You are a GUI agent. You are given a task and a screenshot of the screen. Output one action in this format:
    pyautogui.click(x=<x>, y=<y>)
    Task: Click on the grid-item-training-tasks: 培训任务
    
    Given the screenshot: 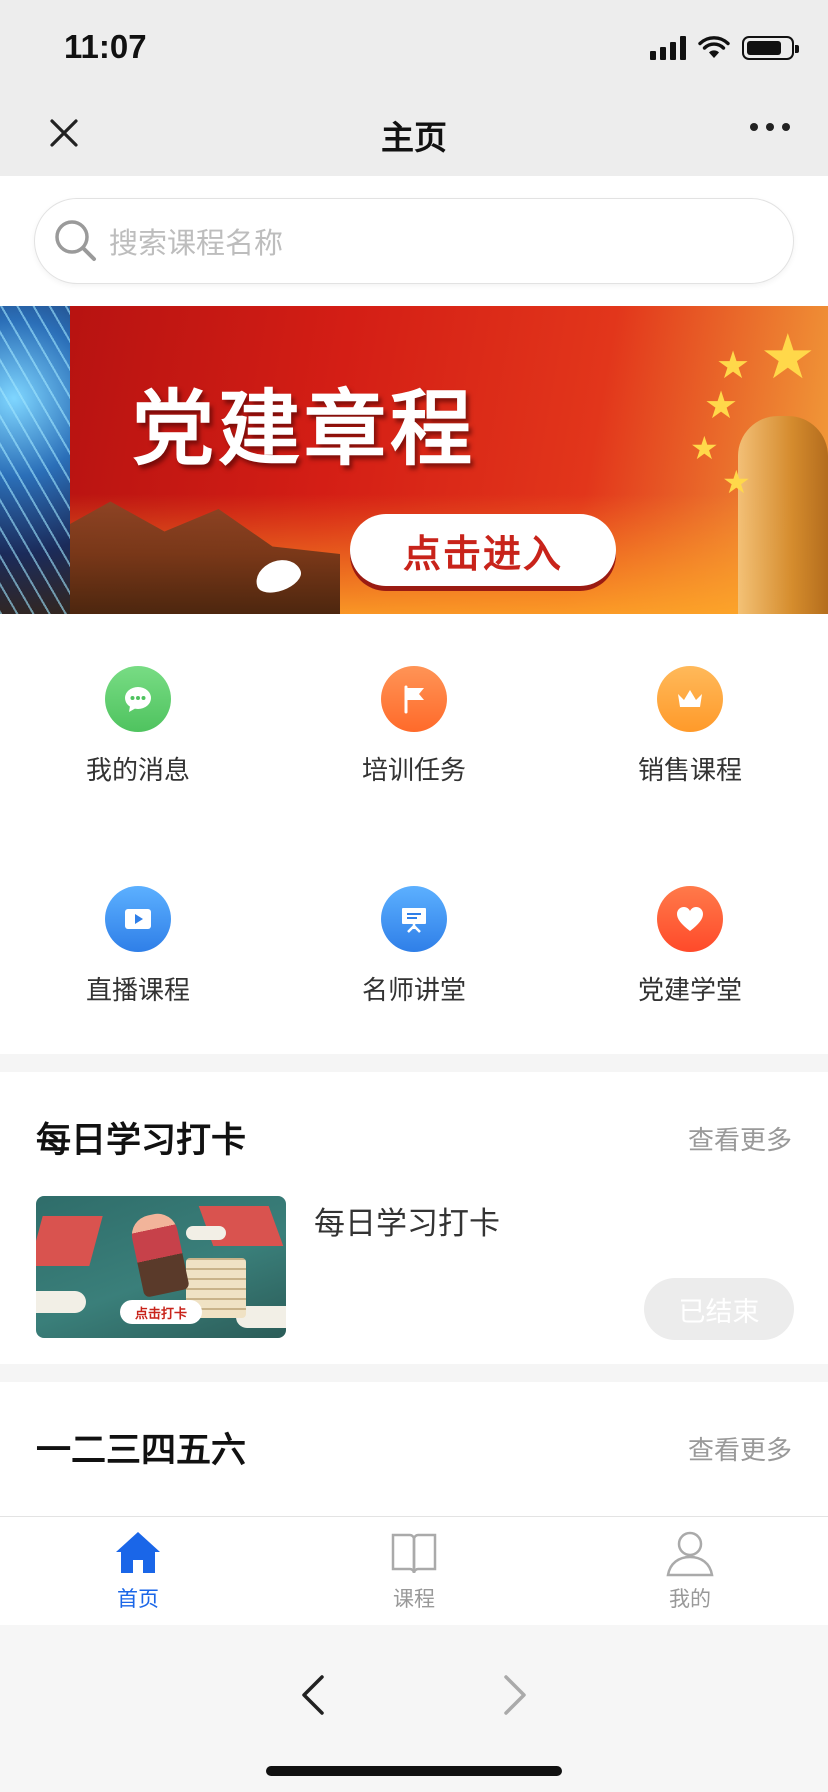 What is the action you would take?
    pyautogui.click(x=414, y=724)
    